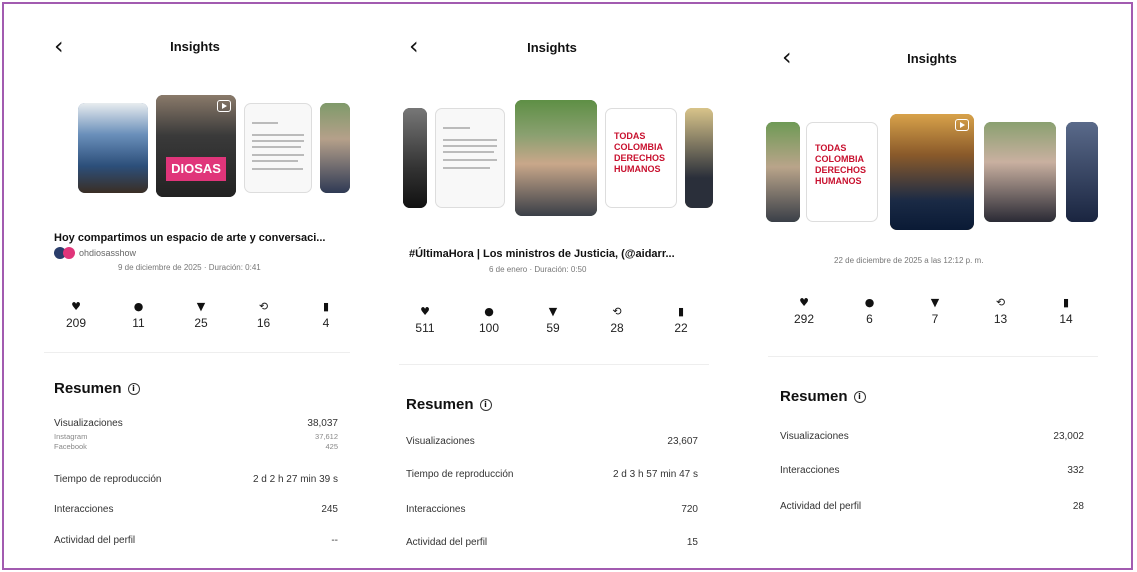 This screenshot has width=1137, height=572. Describe the element at coordinates (489, 320) in the screenshot. I see `stat-comments: ● 100` at that location.